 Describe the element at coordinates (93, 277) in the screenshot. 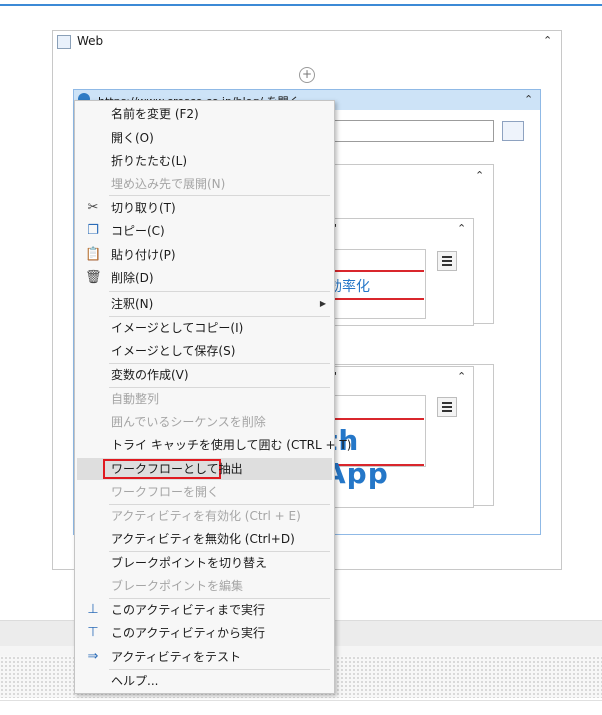

I see `trash-icon: 🗑` at that location.